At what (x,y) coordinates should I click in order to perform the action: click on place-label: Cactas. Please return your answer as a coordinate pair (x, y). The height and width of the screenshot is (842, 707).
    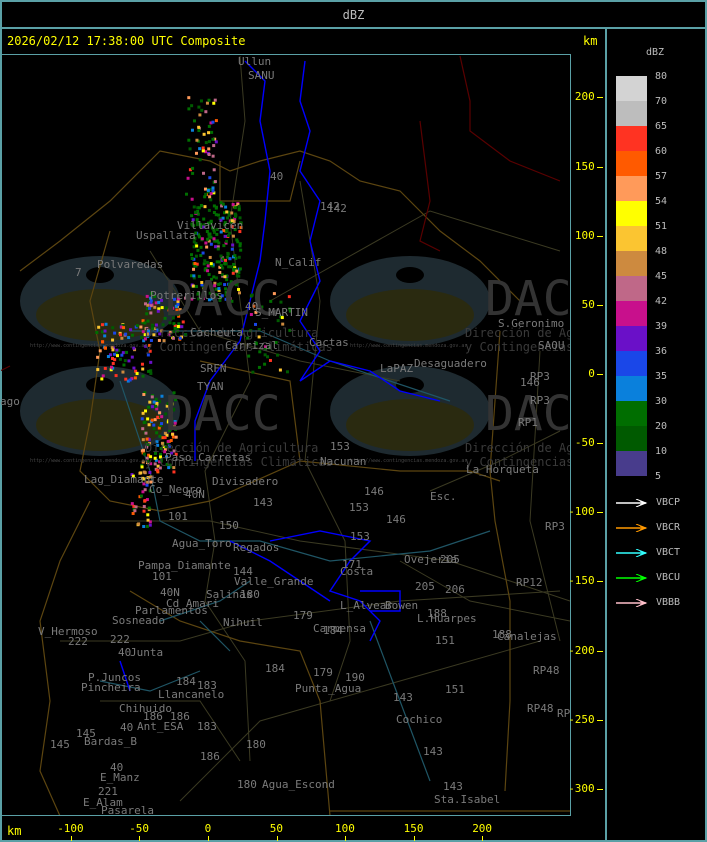
    Looking at the image, I should click on (329, 342).